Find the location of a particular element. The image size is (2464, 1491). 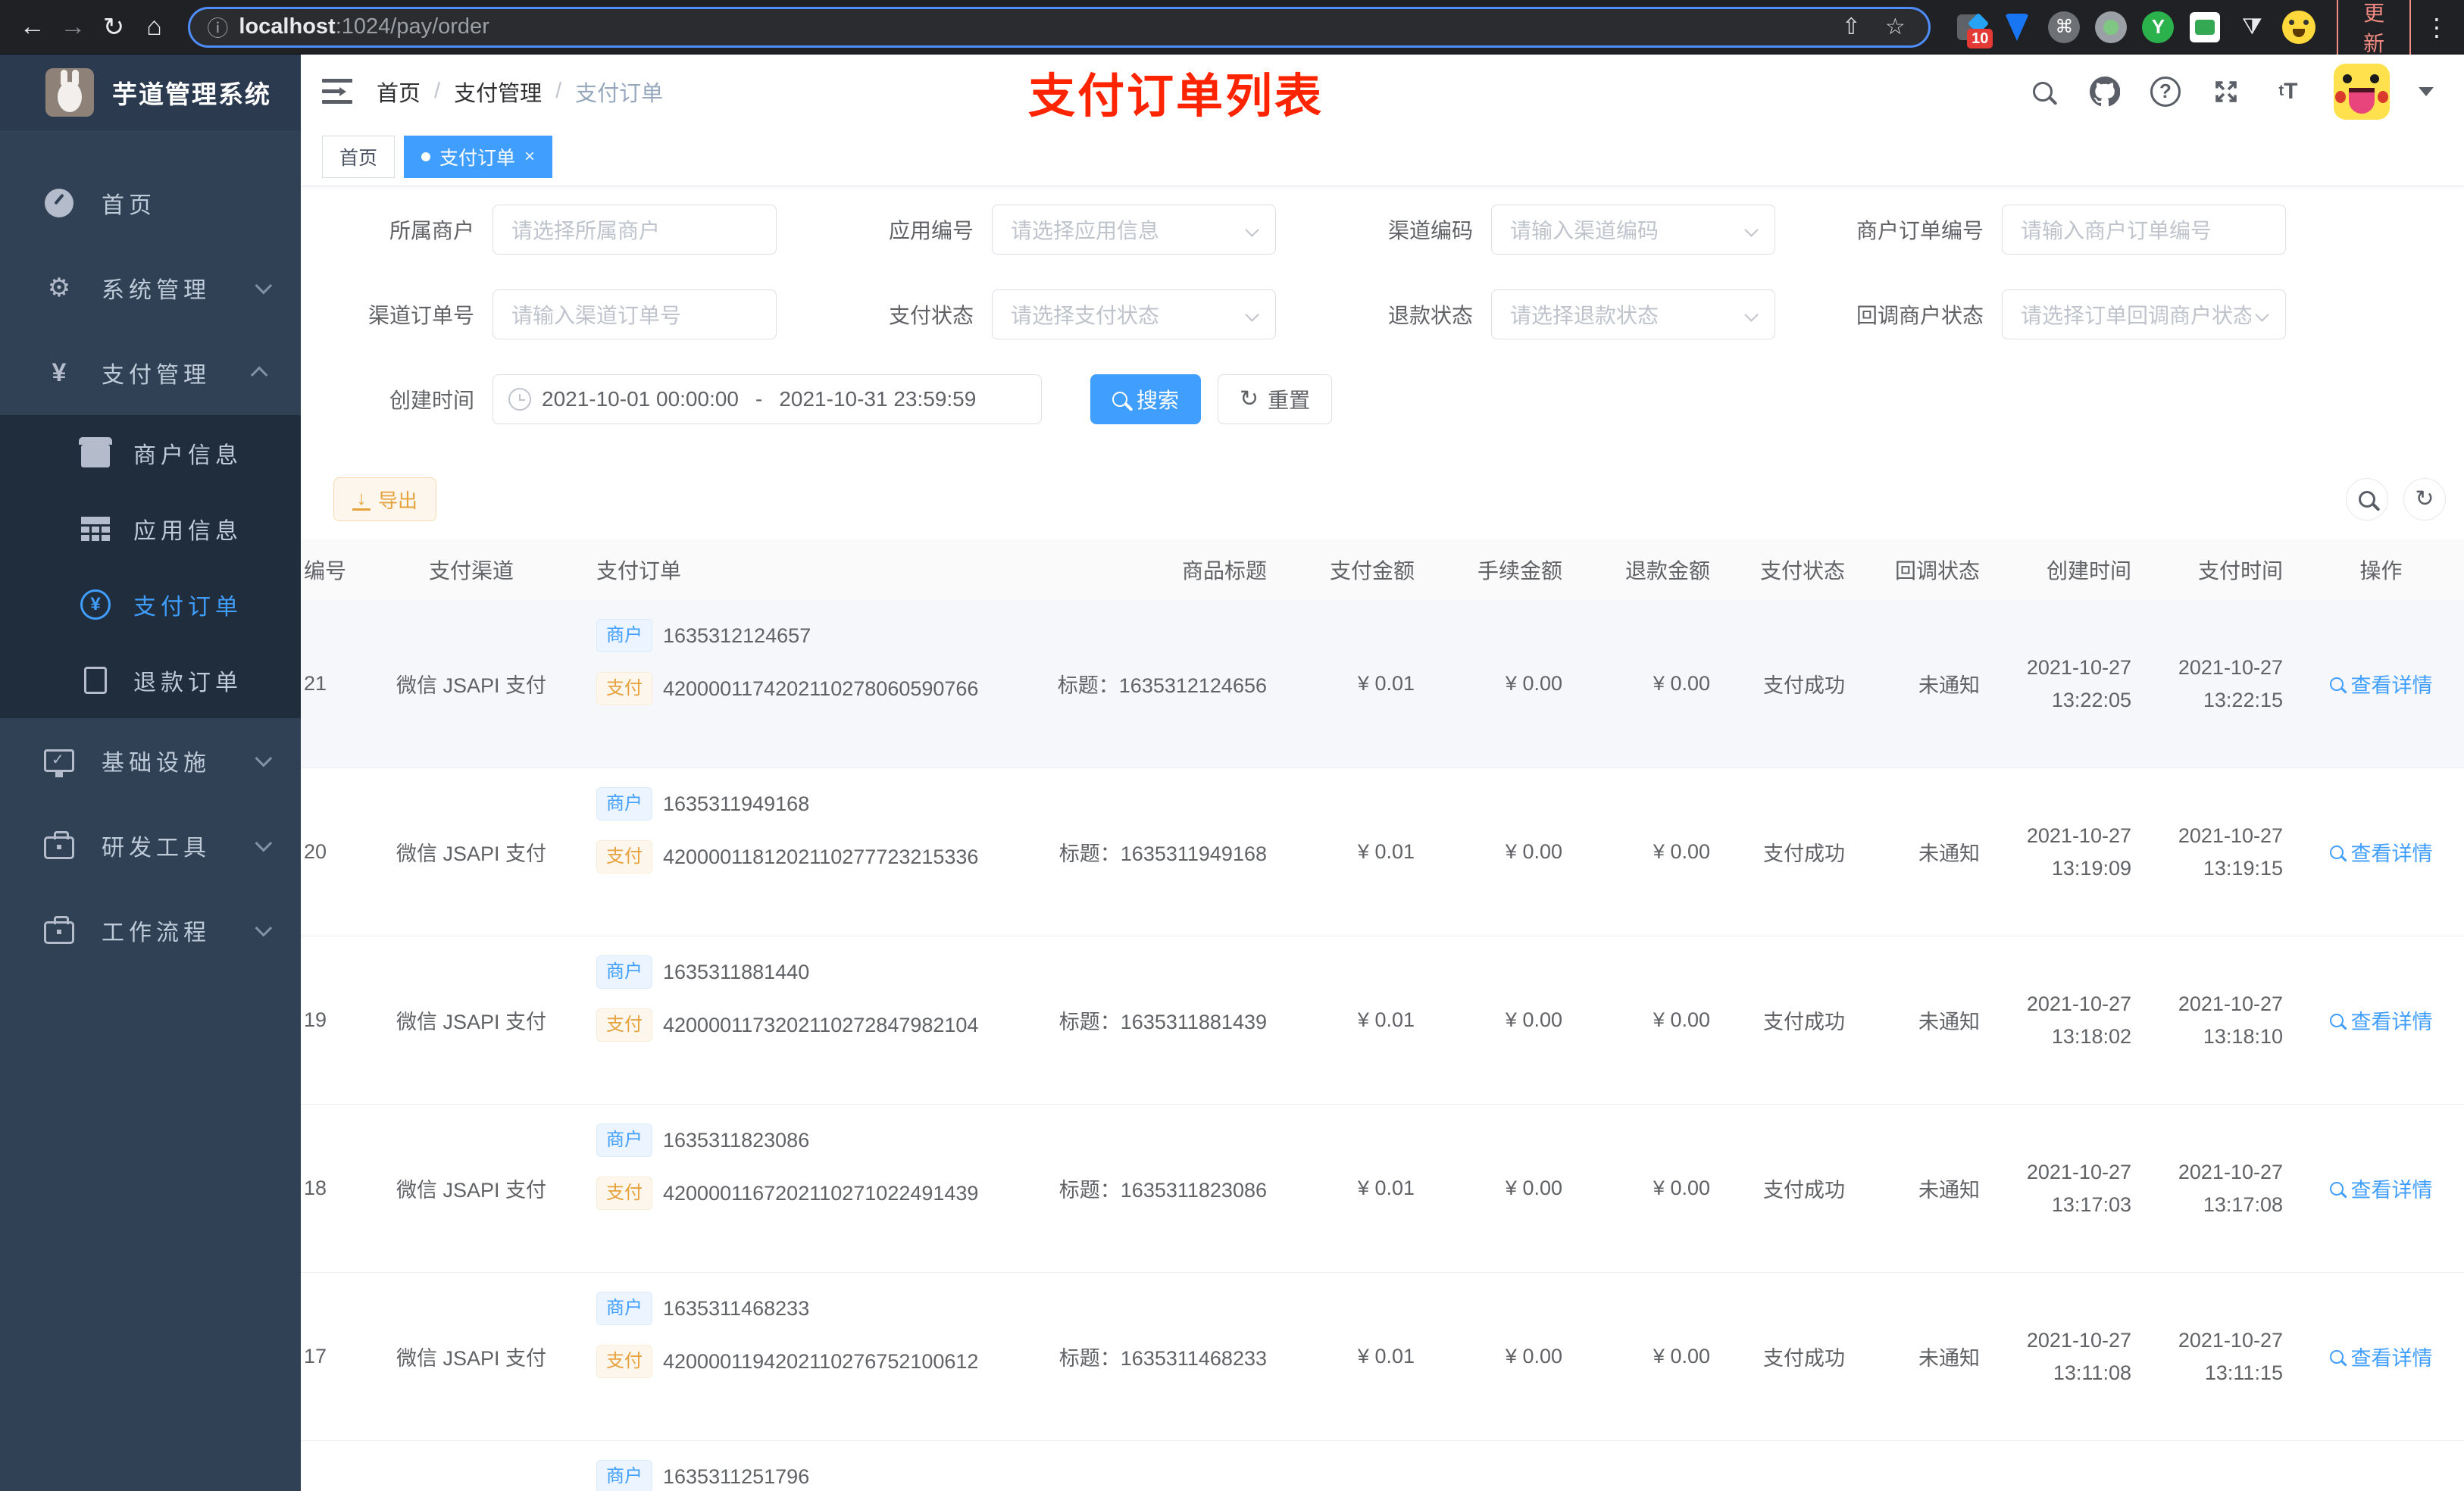

extension-y-icon: Y is located at coordinates (2158, 27).